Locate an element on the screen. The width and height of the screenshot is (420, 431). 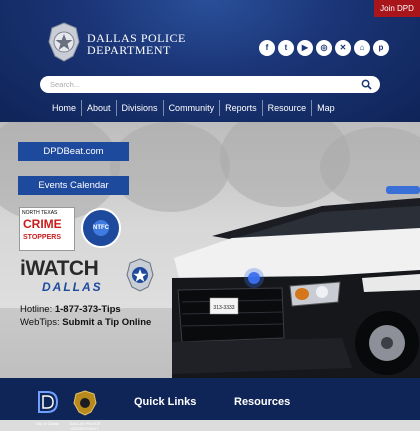
dpd-footer-logo: DALLAS POLICE DEPARTMENT is located at coordinates (86, 410).